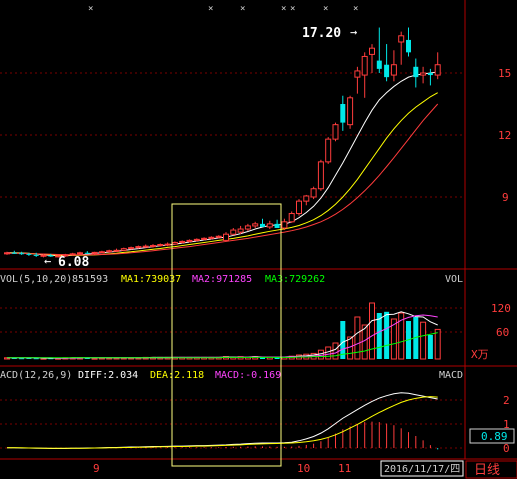 The image size is (517, 479). What do you see at coordinates (504, 73) in the screenshot?
I see `price-tick-15: 15` at bounding box center [504, 73].